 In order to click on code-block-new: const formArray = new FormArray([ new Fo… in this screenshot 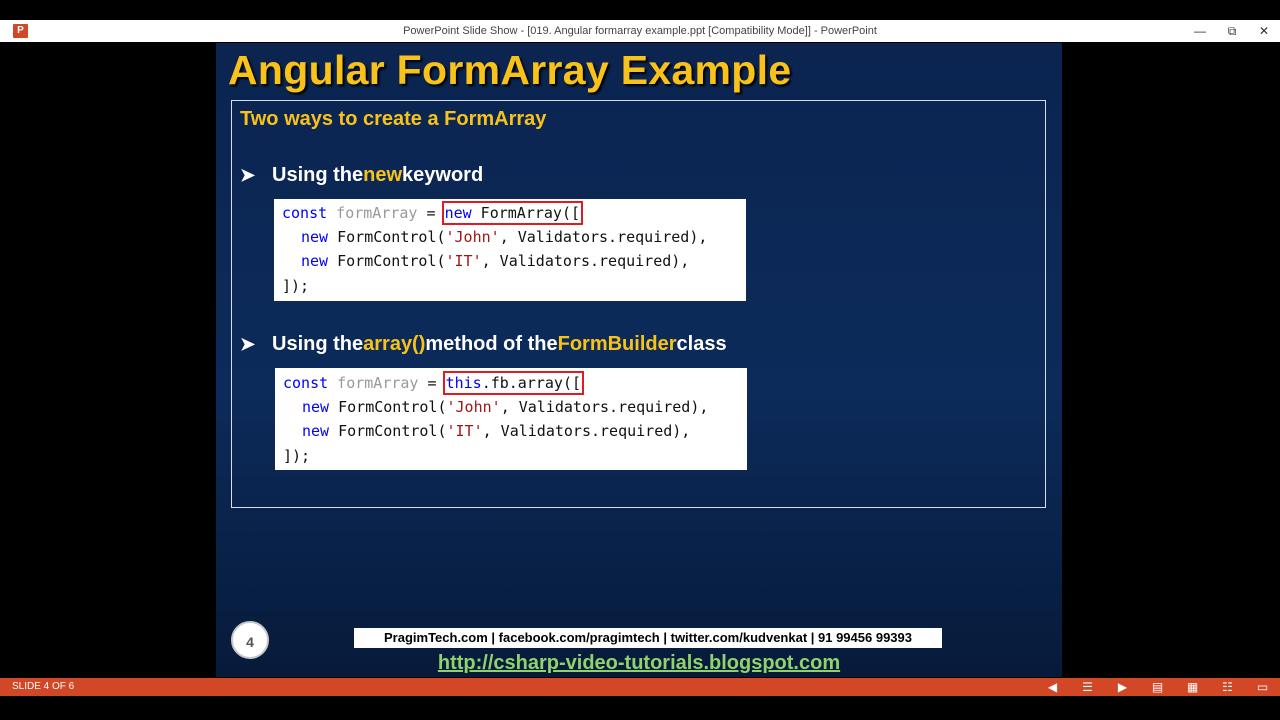, I will do `click(510, 250)`.